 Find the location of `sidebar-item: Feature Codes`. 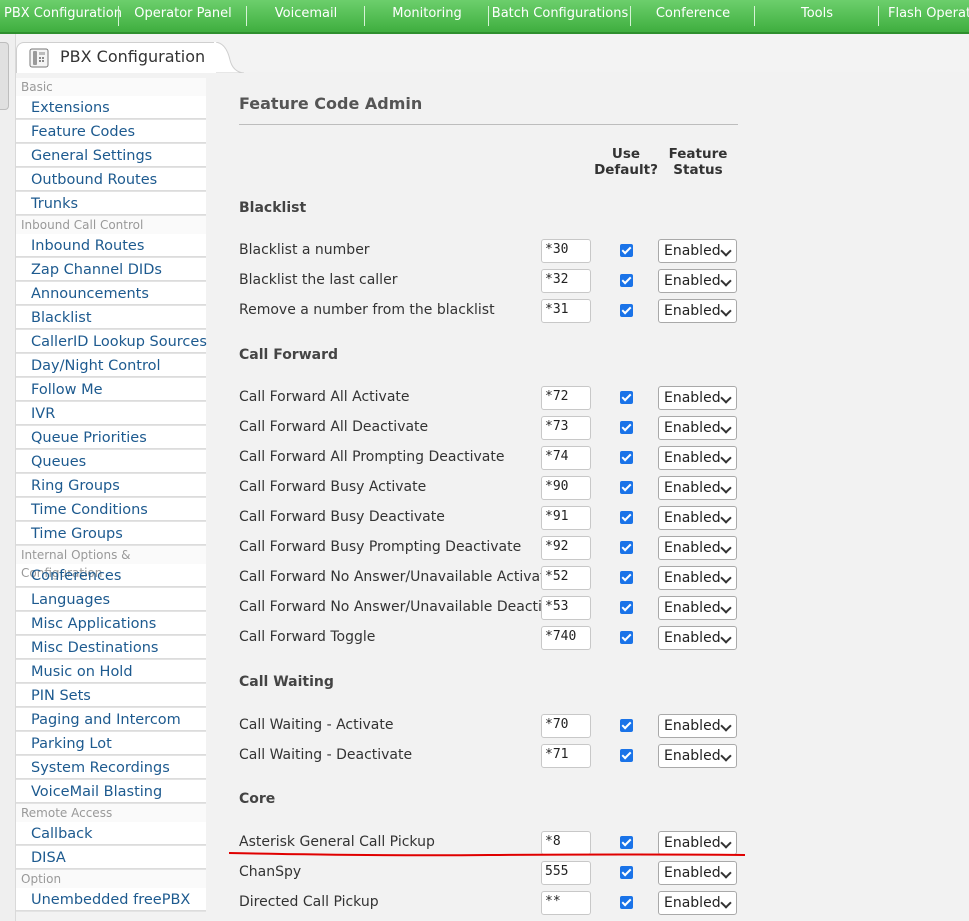

sidebar-item: Feature Codes is located at coordinates (111, 132).